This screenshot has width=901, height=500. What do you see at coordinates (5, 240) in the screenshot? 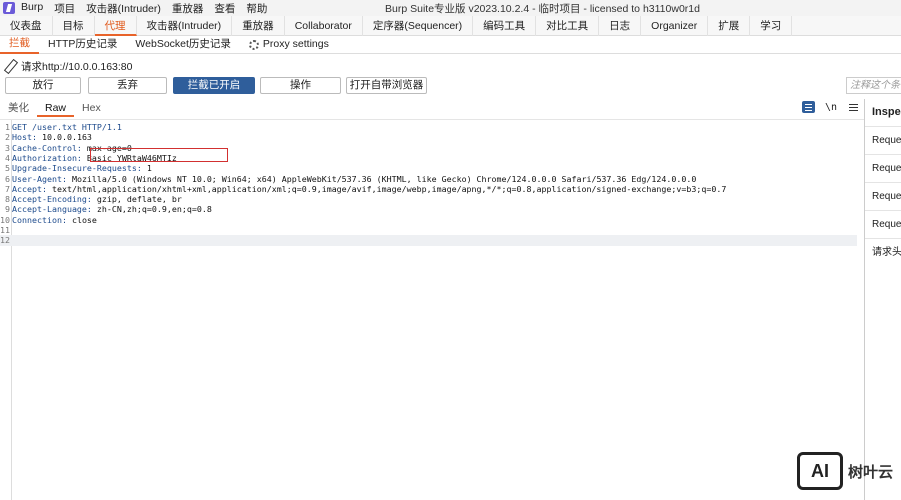
I see `line-number: 12` at bounding box center [5, 240].